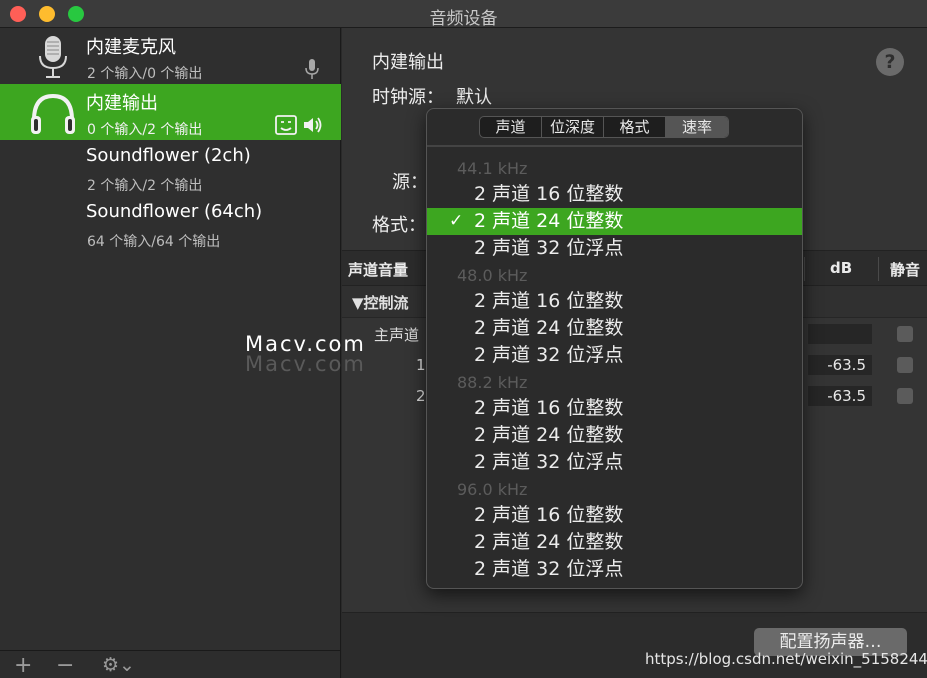  Describe the element at coordinates (421, 396) in the screenshot. I see `channel-label-2: 2` at that location.